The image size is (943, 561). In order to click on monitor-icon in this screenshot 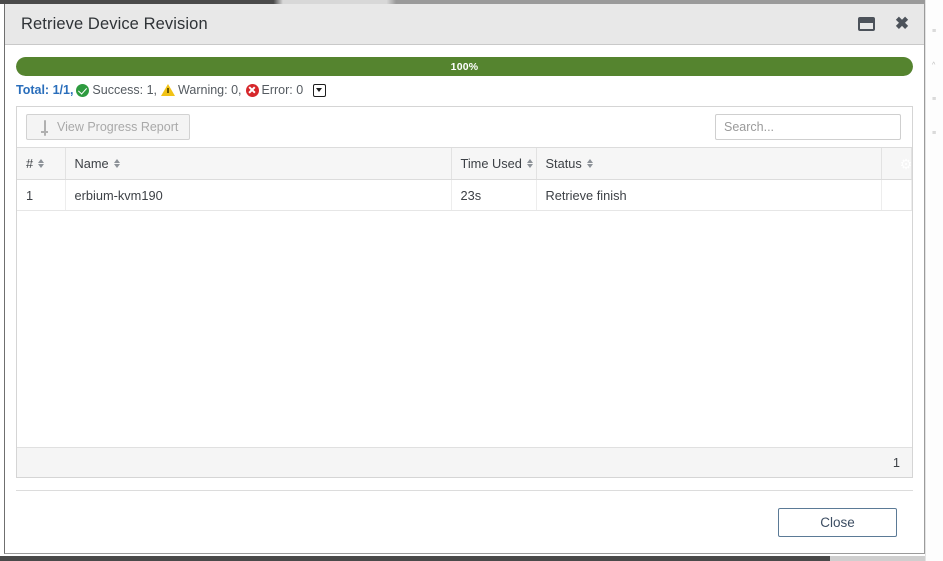, I will do `click(44, 128)`.